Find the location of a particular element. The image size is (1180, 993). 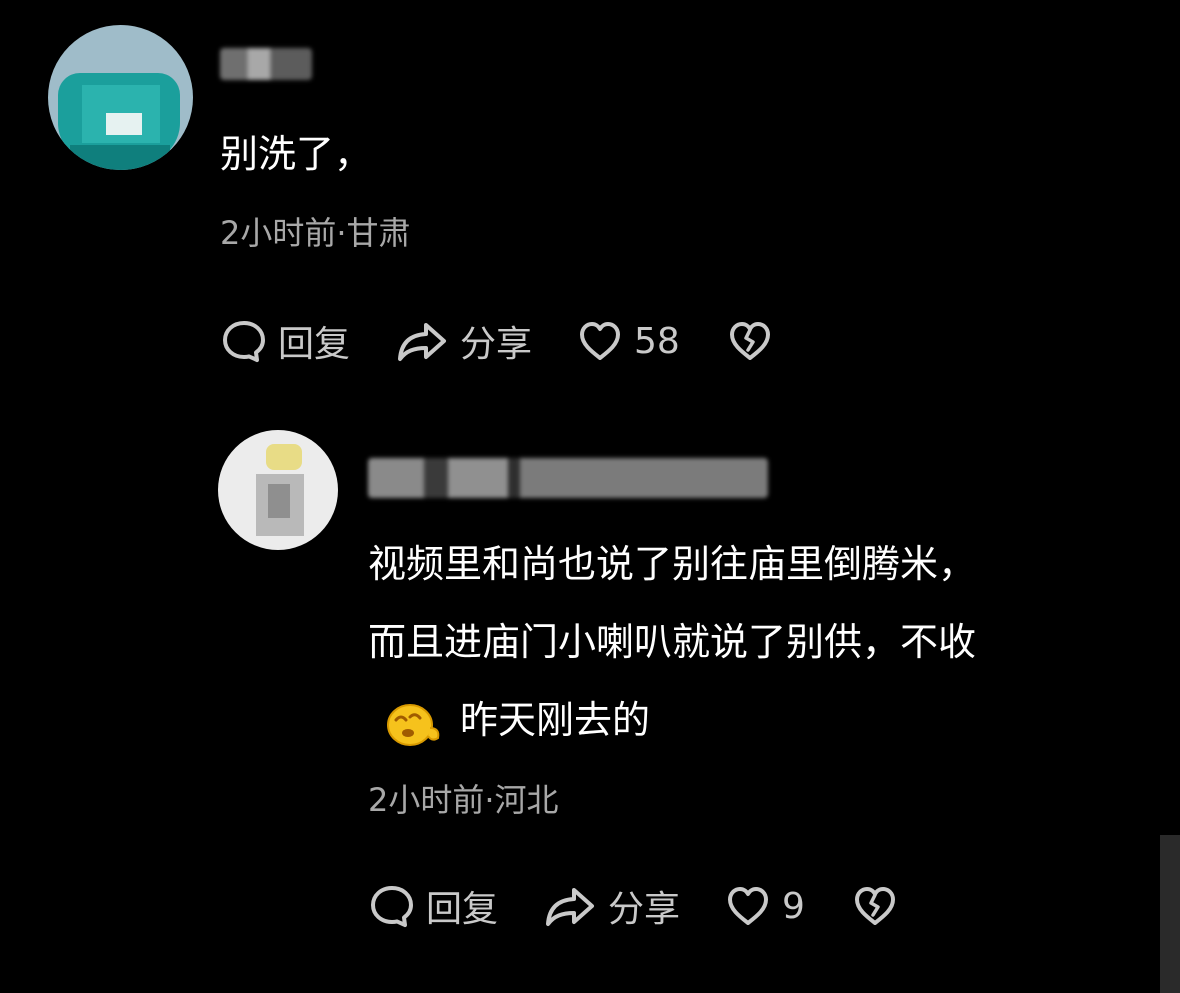

like-count: 58 is located at coordinates (657, 341).